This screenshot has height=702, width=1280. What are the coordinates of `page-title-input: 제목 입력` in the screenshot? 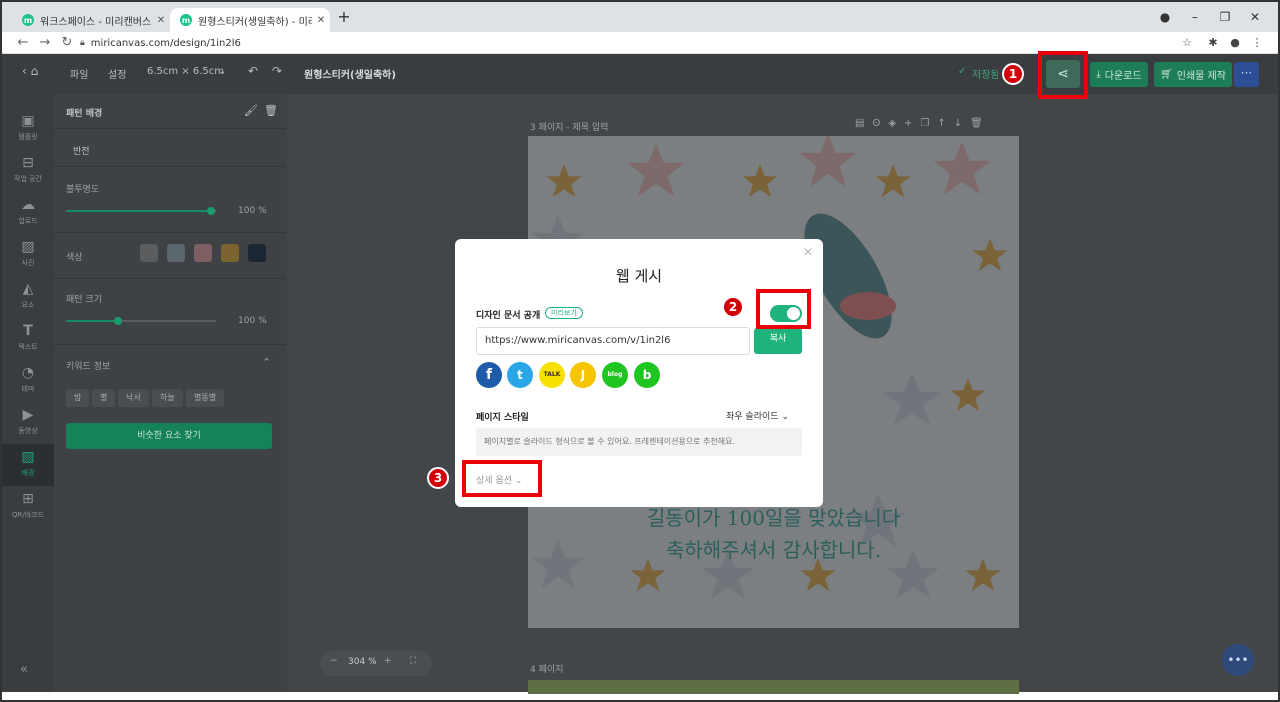 It's located at (590, 128).